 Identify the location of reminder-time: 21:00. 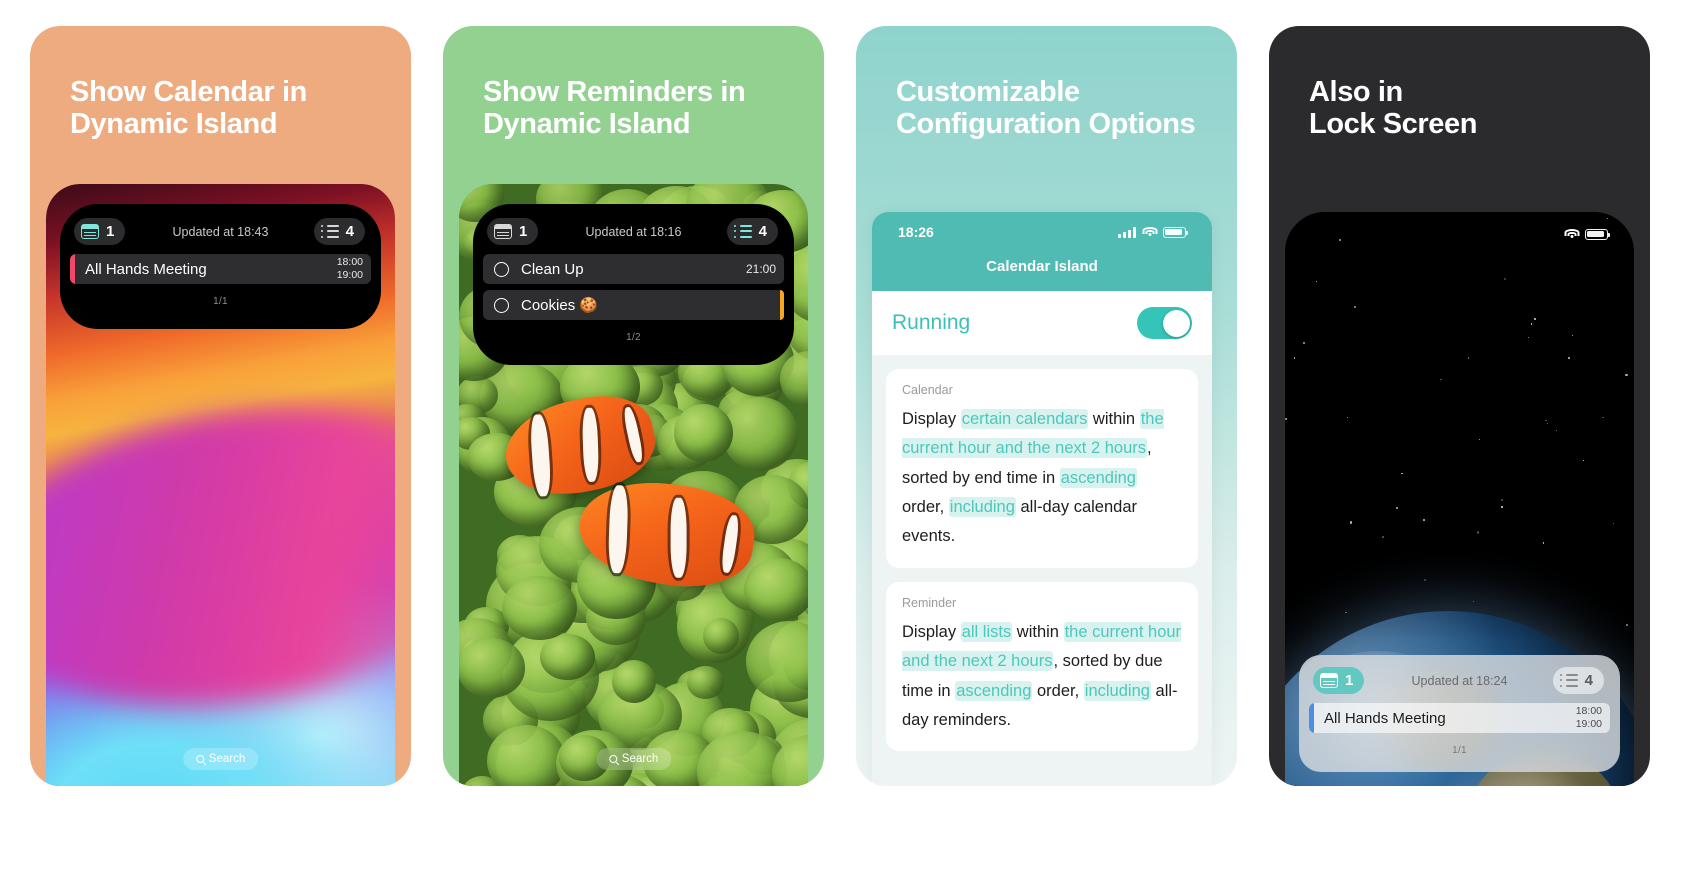
(760, 269).